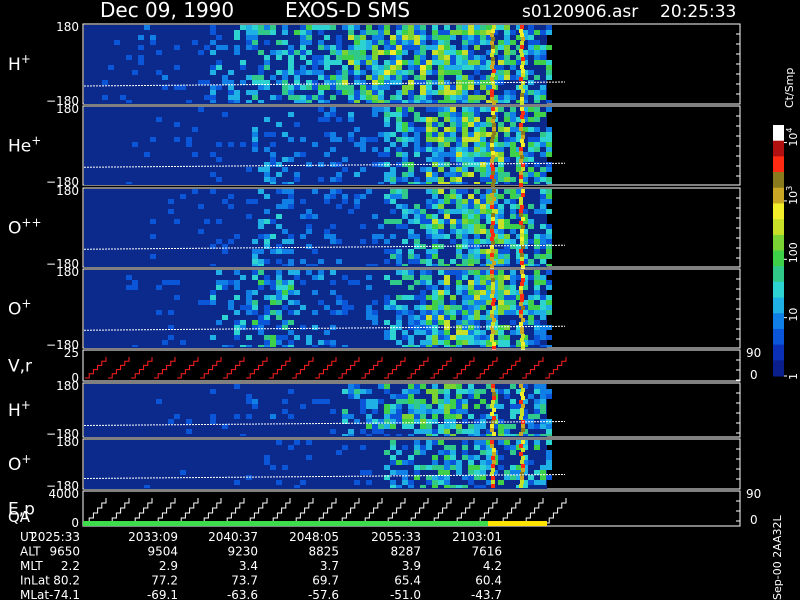  Describe the element at coordinates (67, 272) in the screenshot. I see `panel-y-top: 180` at that location.